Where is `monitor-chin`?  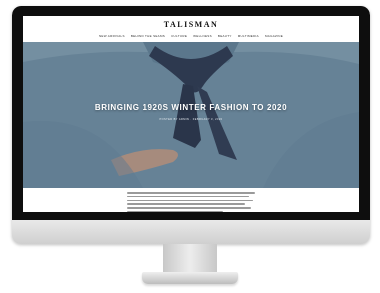
monitor-chin is located at coordinates (191, 232).